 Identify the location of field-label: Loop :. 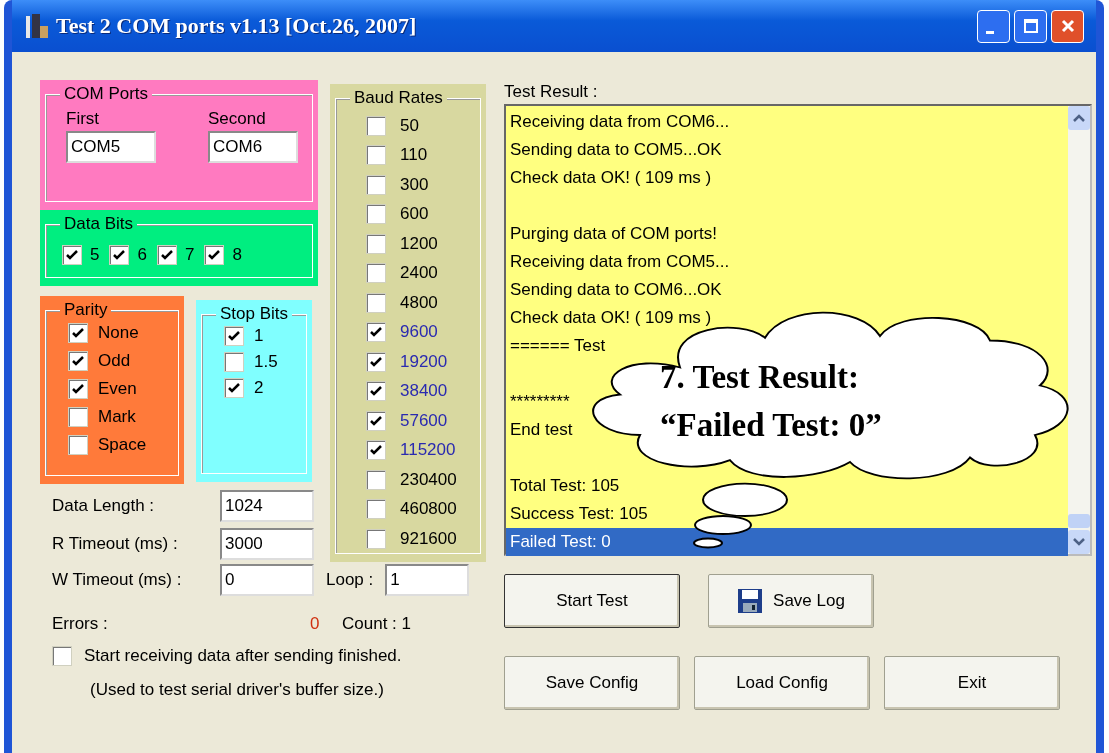
(350, 580).